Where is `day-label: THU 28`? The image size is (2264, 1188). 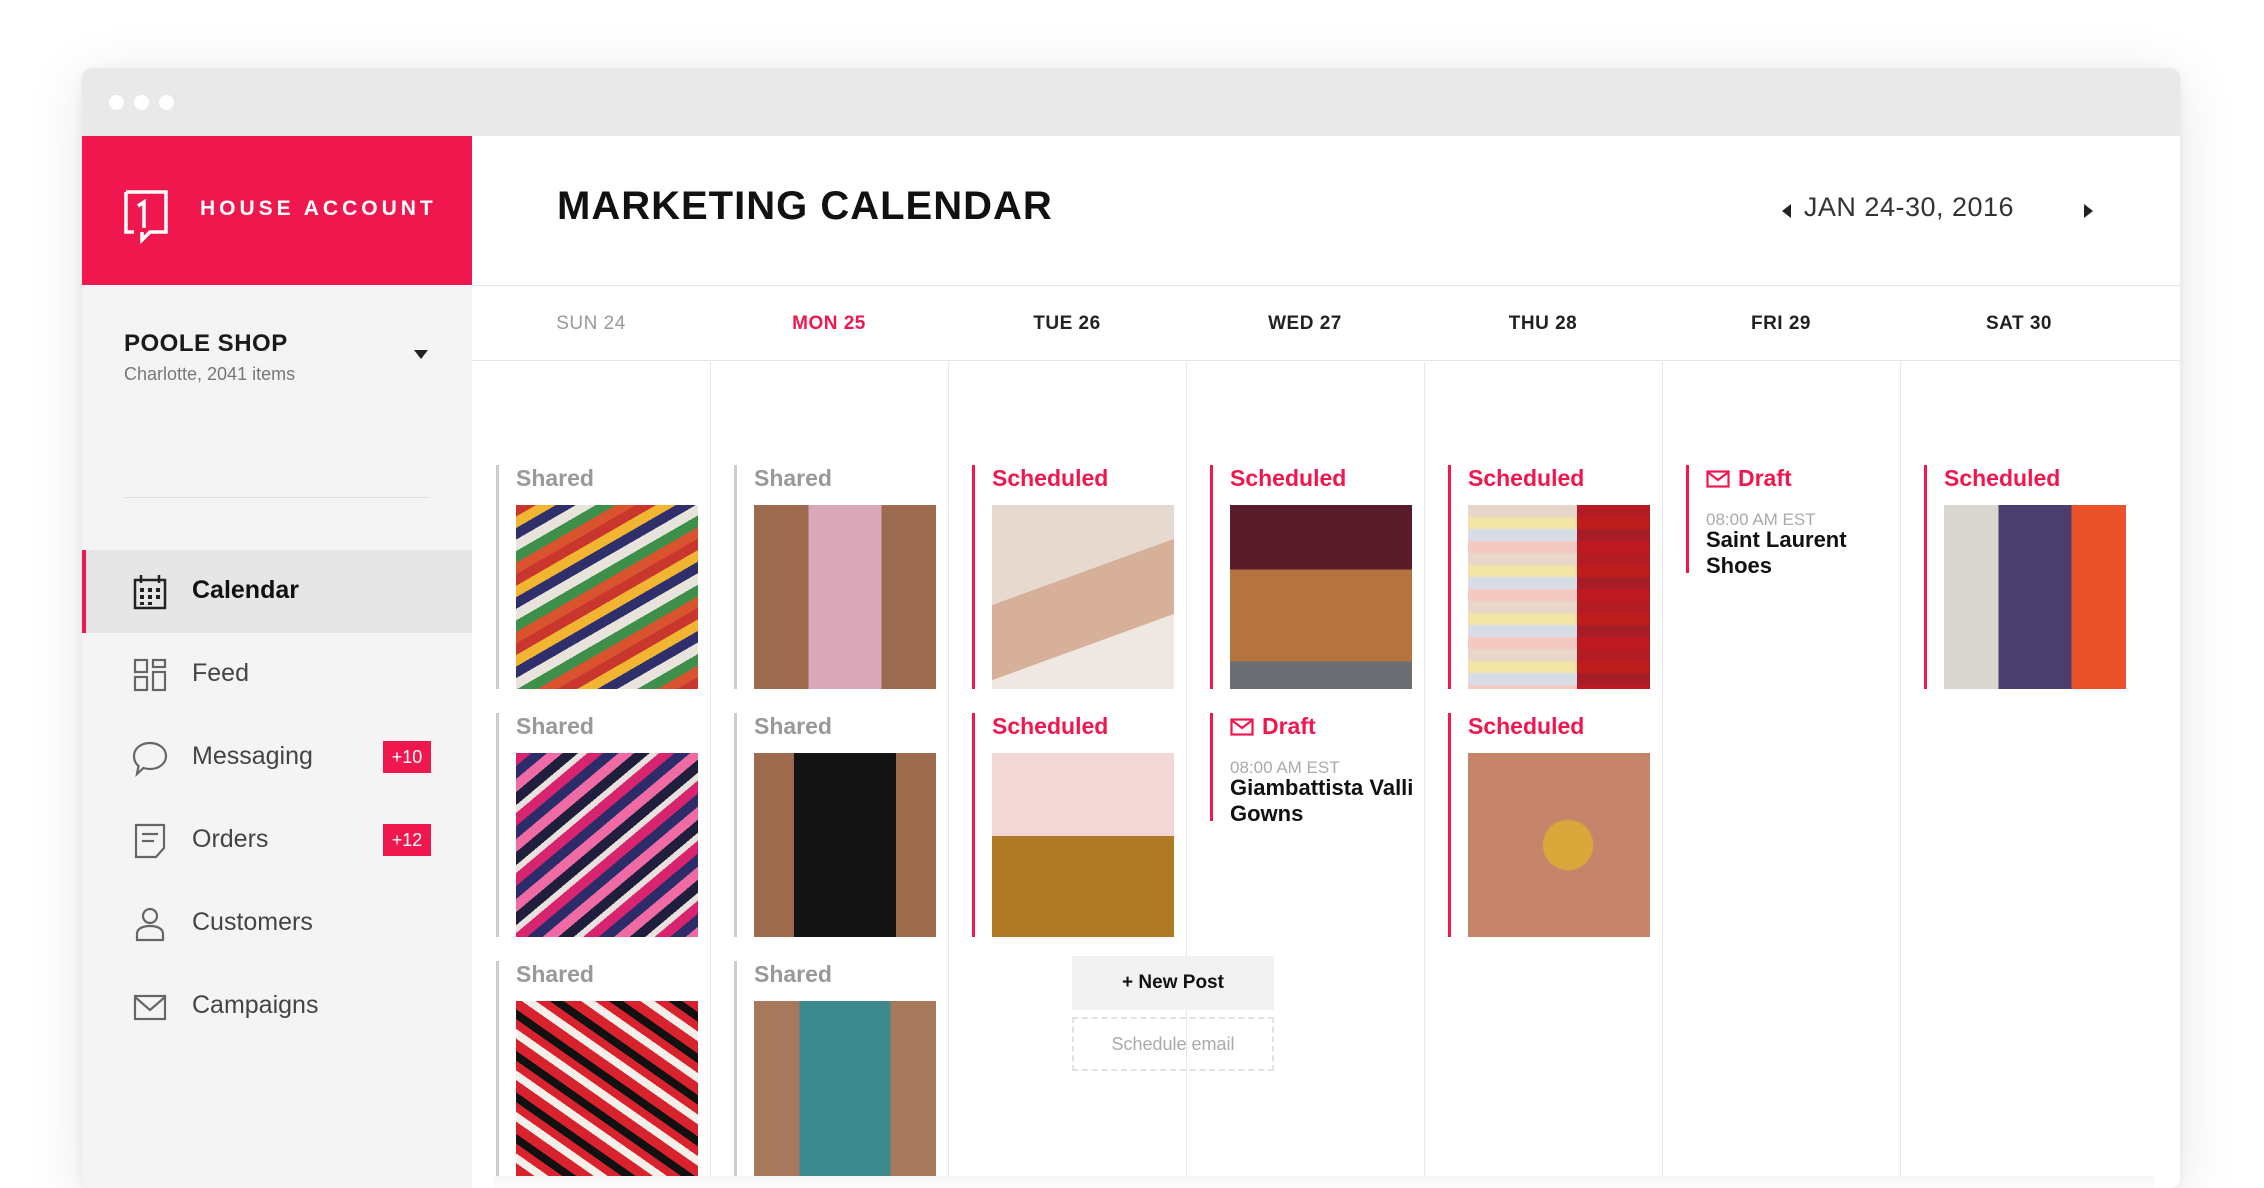 day-label: THU 28 is located at coordinates (1543, 323).